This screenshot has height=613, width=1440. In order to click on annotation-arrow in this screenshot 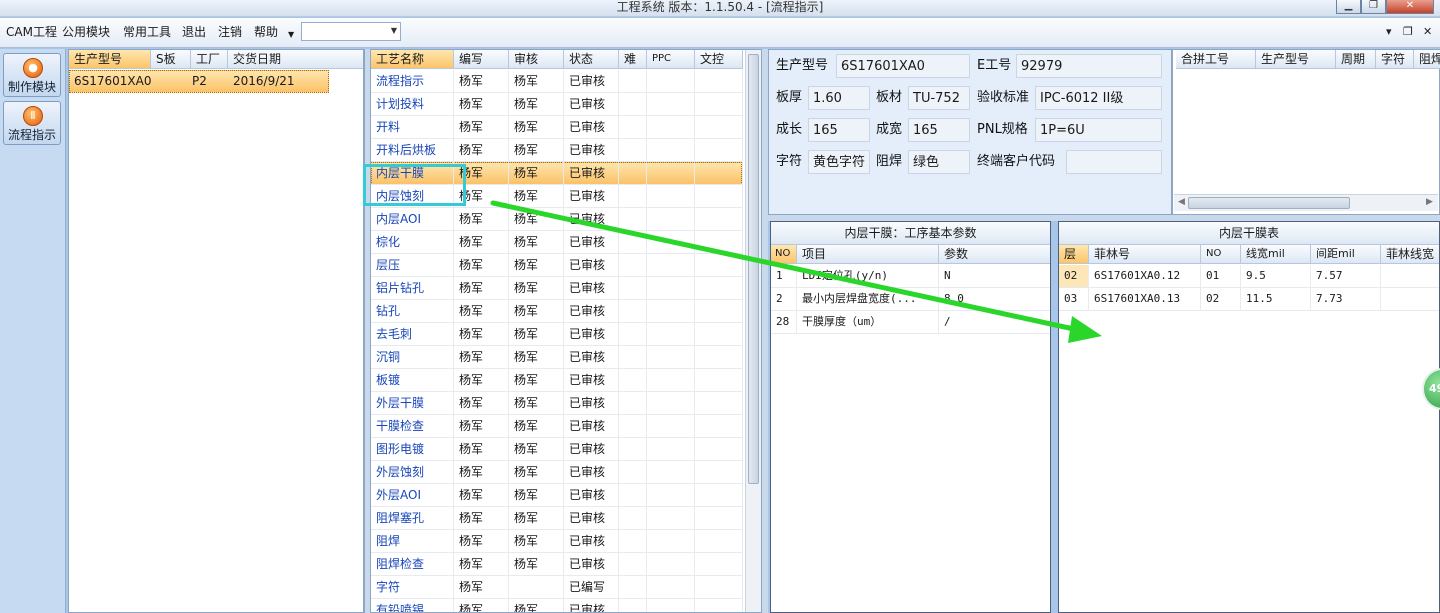, I will do `click(796, 271)`.